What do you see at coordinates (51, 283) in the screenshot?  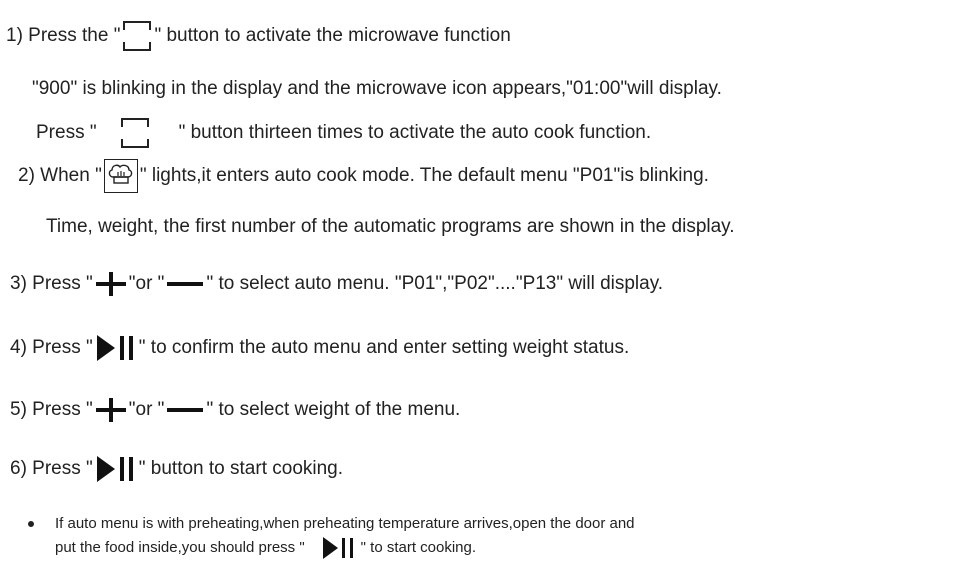 I see `step3-text-a: 3) Press "` at bounding box center [51, 283].